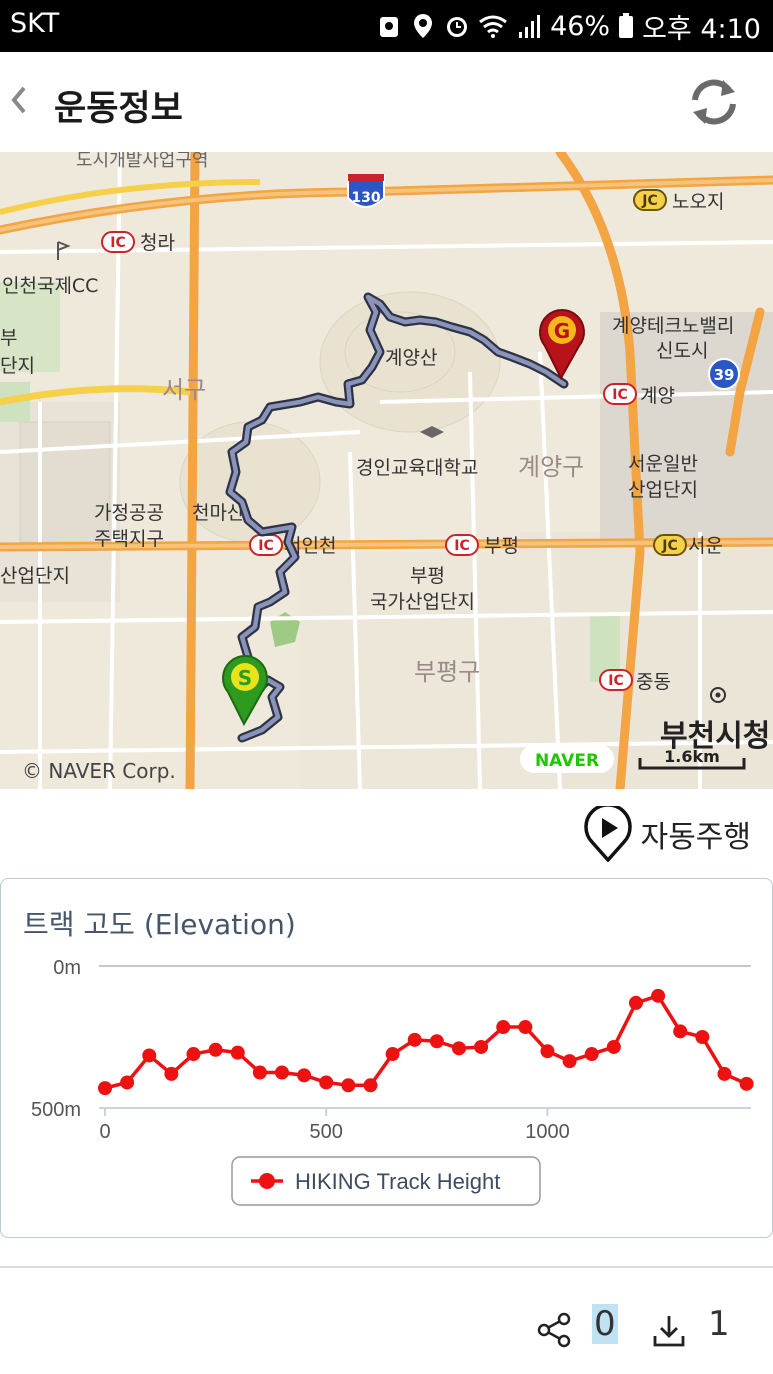  Describe the element at coordinates (366, 191) in the screenshot. I see `route-130-shield: 130` at that location.